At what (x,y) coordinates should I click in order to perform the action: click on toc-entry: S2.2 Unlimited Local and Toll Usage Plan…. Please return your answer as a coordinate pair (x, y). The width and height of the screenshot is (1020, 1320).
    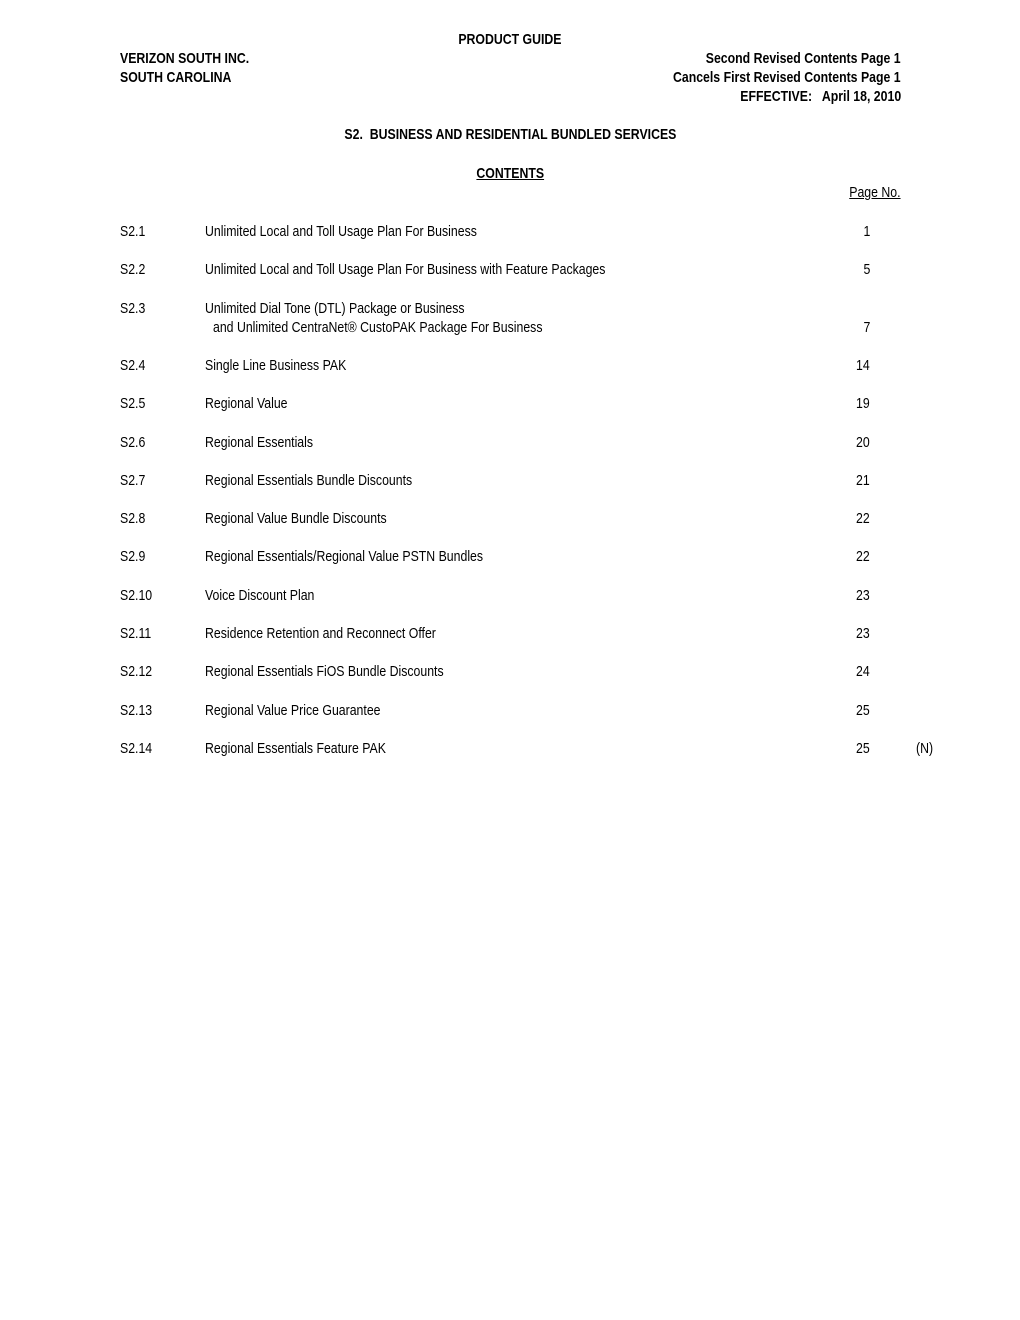
    Looking at the image, I should click on (510, 281).